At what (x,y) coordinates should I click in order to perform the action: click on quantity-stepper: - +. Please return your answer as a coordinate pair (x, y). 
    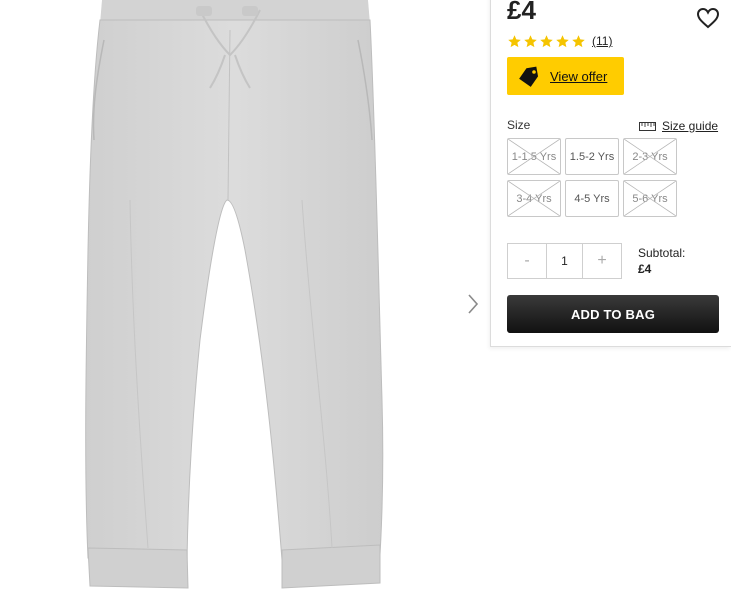
    Looking at the image, I should click on (564, 261).